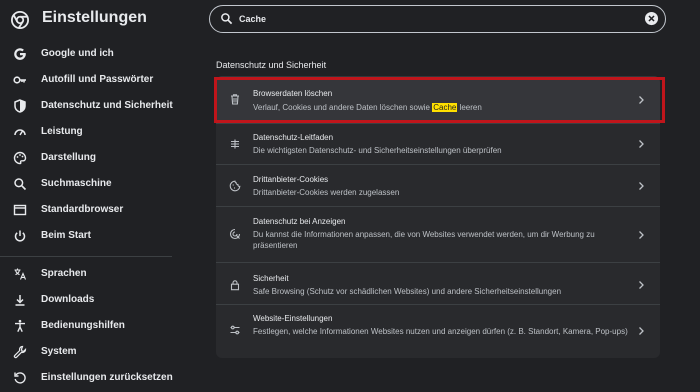 This screenshot has height=392, width=700. I want to click on sidebar-item-on-startup: Beim Start, so click(86, 237).